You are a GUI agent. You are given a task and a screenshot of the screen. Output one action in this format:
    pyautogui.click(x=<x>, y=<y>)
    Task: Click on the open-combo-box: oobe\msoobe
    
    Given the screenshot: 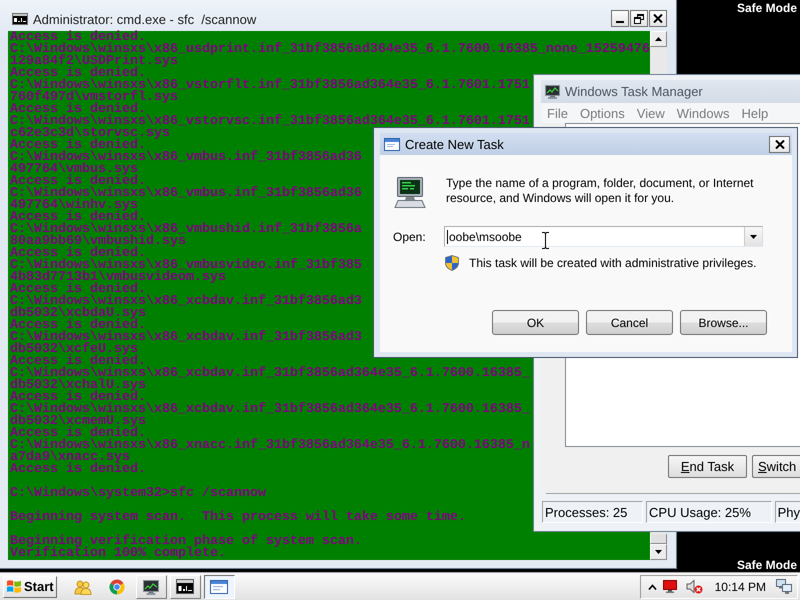 What is the action you would take?
    pyautogui.click(x=603, y=236)
    